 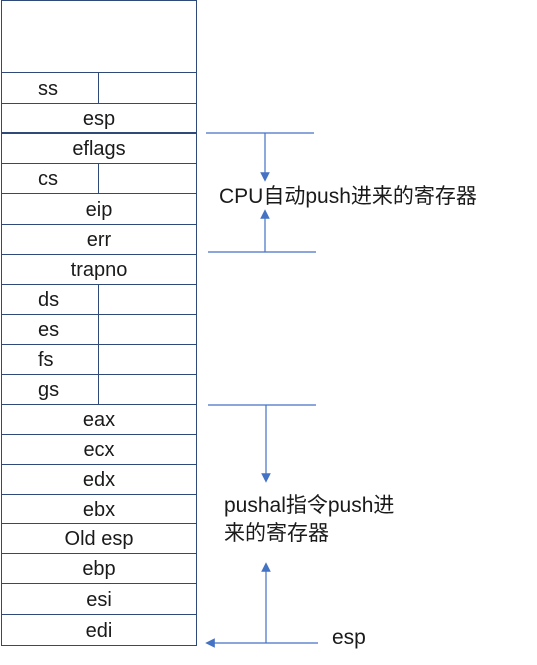 What do you see at coordinates (309, 505) in the screenshot?
I see `pushal-annotation-line1: pushal指令push进` at bounding box center [309, 505].